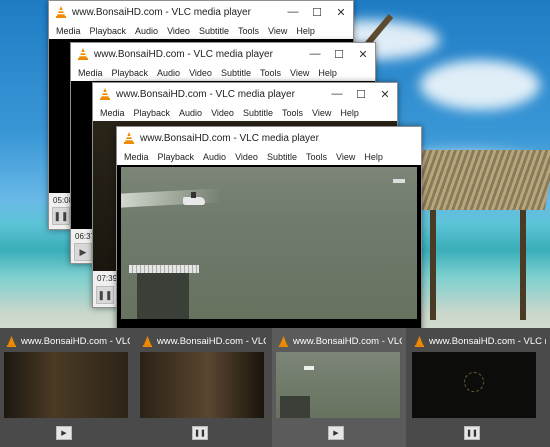  I want to click on window-titlebar: www.BonsaiHD.com - VLC media player, so click(269, 138).